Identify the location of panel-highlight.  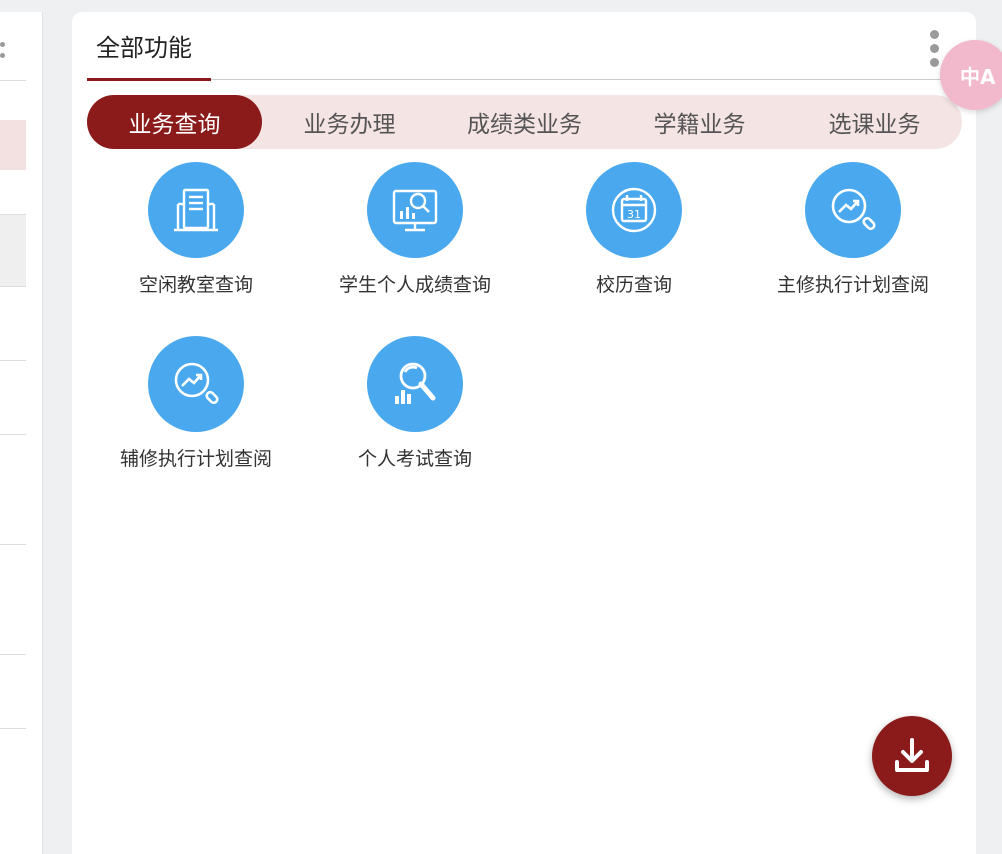
(13, 145).